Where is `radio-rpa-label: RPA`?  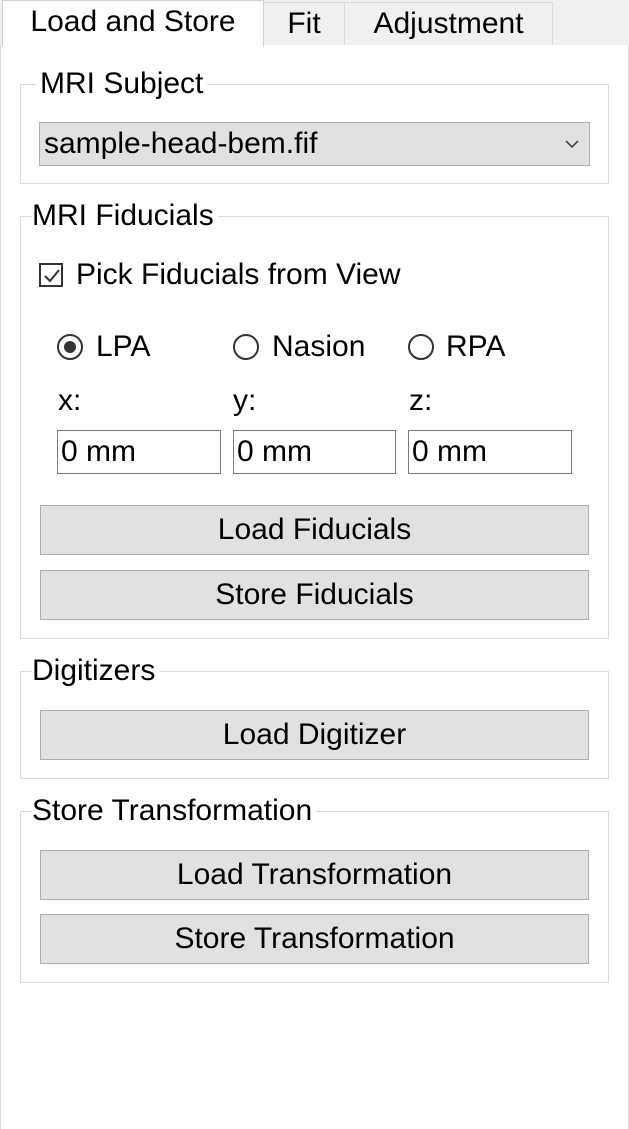 radio-rpa-label: RPA is located at coordinates (476, 346).